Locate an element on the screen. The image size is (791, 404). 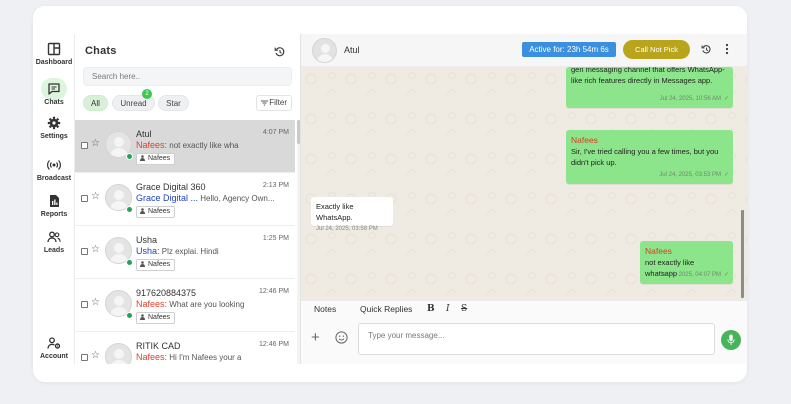
call-status-button: Call Not Pick is located at coordinates (656, 49).